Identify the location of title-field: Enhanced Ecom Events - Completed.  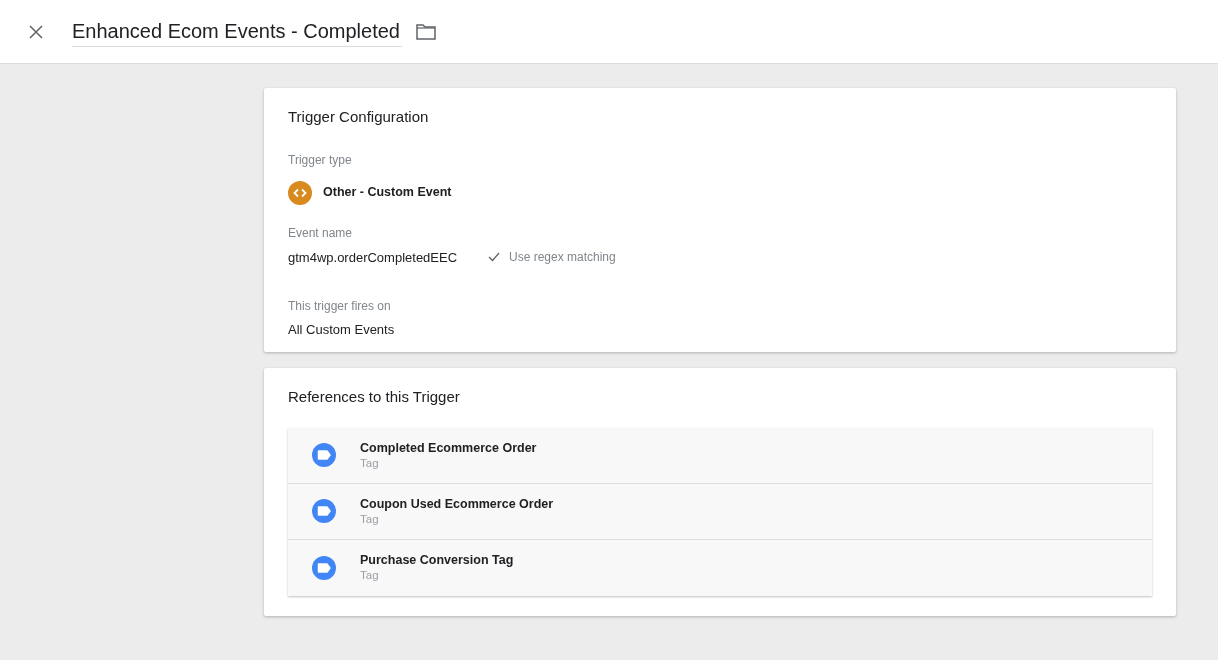
(237, 32).